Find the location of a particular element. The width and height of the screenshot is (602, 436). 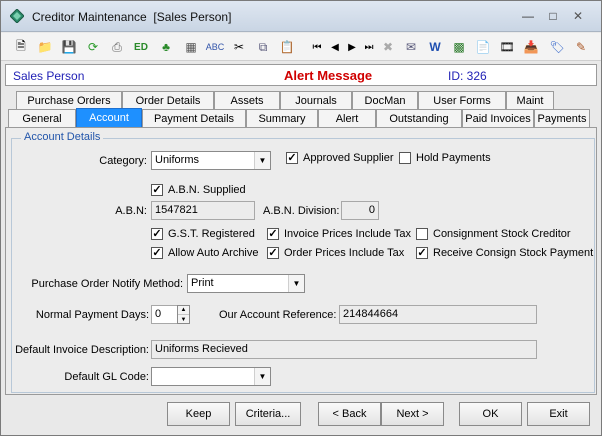

po-notify-method-select: Print ▼ is located at coordinates (246, 283).